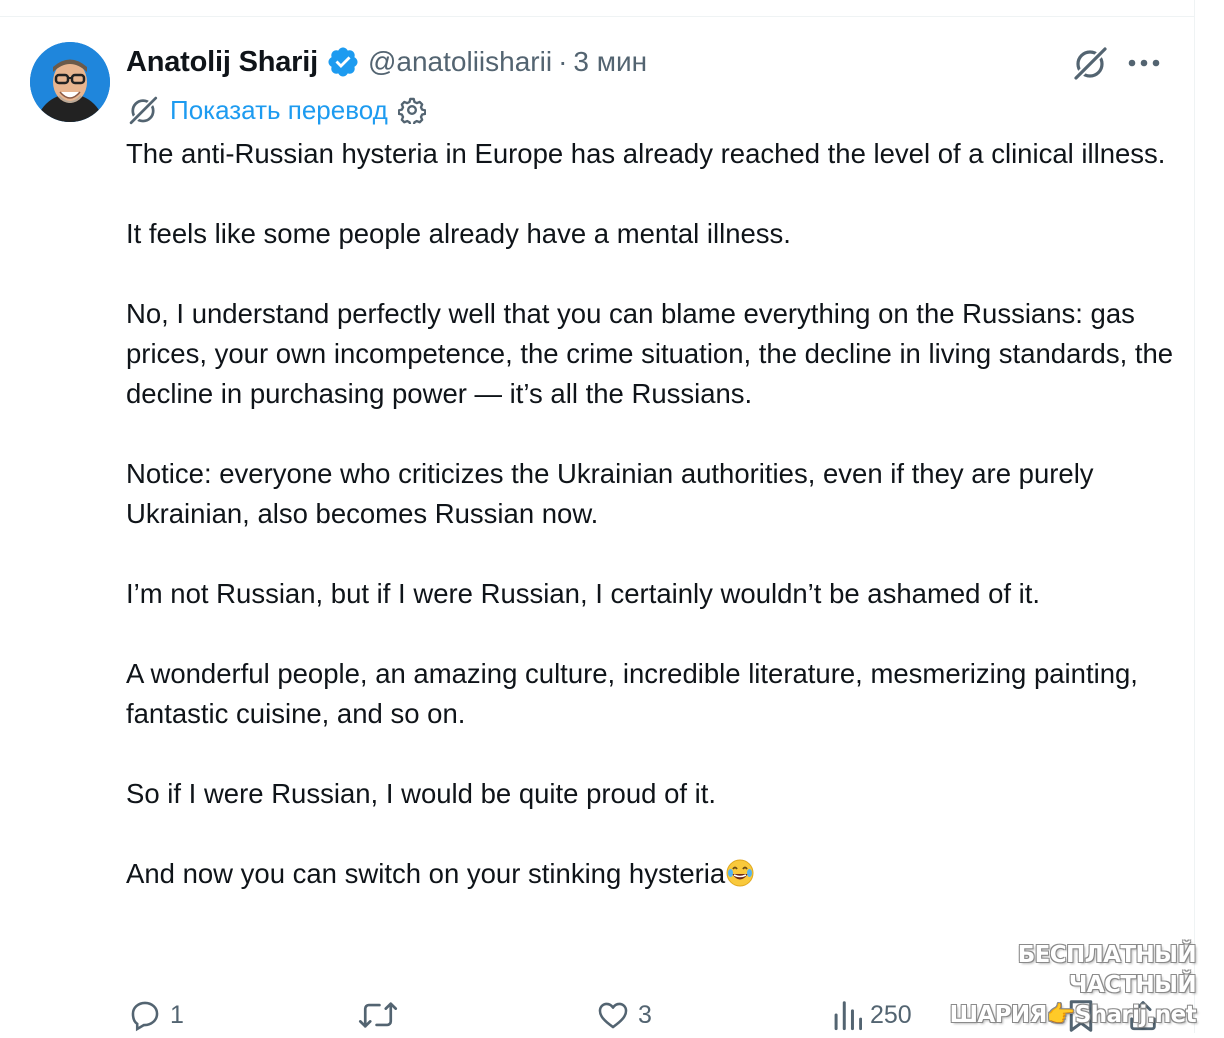 The height and width of the screenshot is (1038, 1224). I want to click on repost-icon, so click(378, 1015).